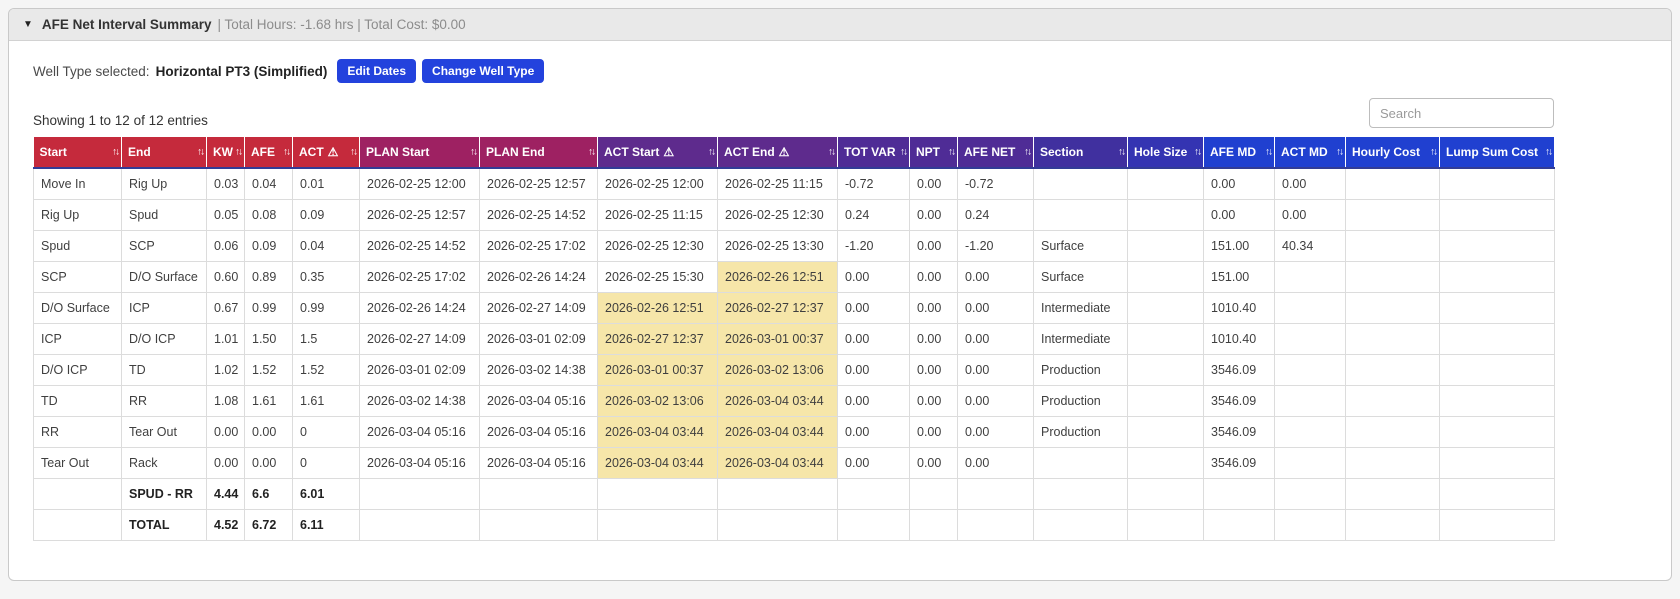 This screenshot has width=1680, height=599. I want to click on column-header-label: KW, so click(223, 152).